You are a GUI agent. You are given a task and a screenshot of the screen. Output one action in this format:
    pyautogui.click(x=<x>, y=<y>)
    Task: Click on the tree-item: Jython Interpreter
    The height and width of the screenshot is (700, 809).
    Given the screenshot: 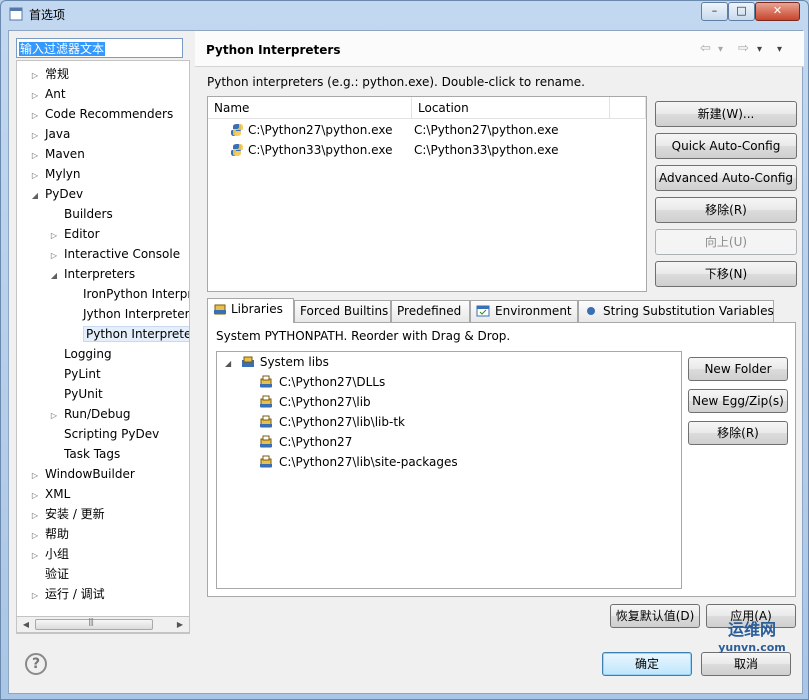 What is the action you would take?
    pyautogui.click(x=128, y=314)
    